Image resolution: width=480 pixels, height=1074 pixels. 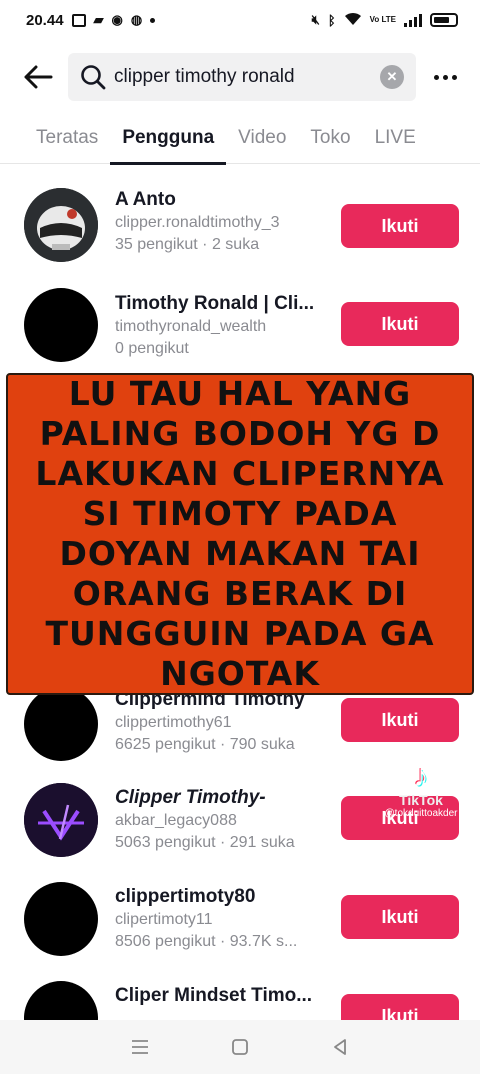 I want to click on user-stats: 5063 pengikut · 291 suka, so click(x=205, y=842).